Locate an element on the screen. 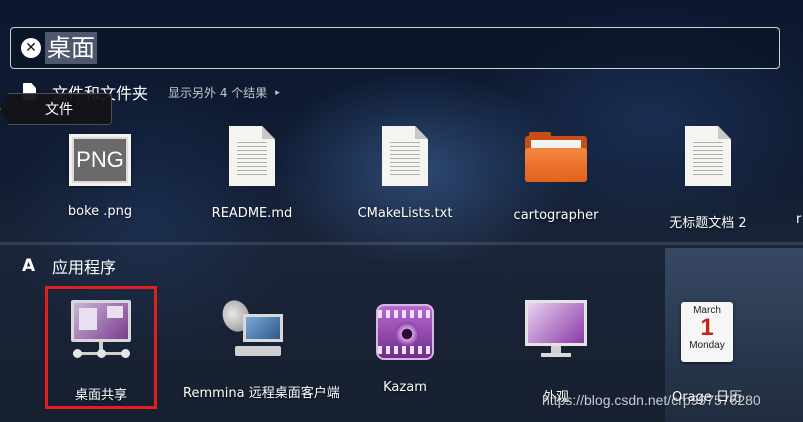 This screenshot has height=422, width=803. calendar-weekday: Monday is located at coordinates (707, 345).